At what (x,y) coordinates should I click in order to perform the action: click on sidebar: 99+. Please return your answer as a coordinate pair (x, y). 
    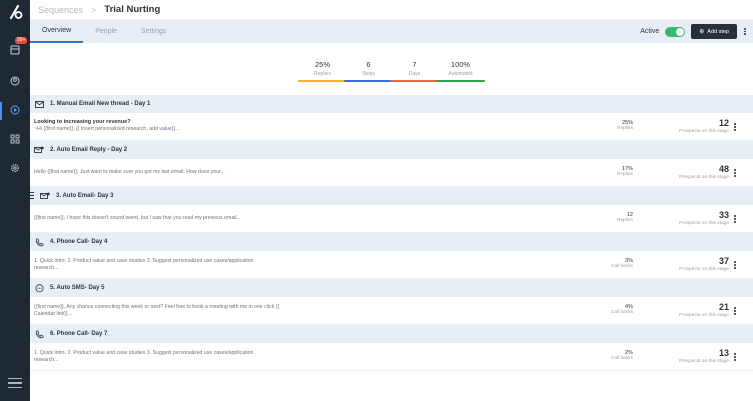
    Looking at the image, I should click on (15, 200).